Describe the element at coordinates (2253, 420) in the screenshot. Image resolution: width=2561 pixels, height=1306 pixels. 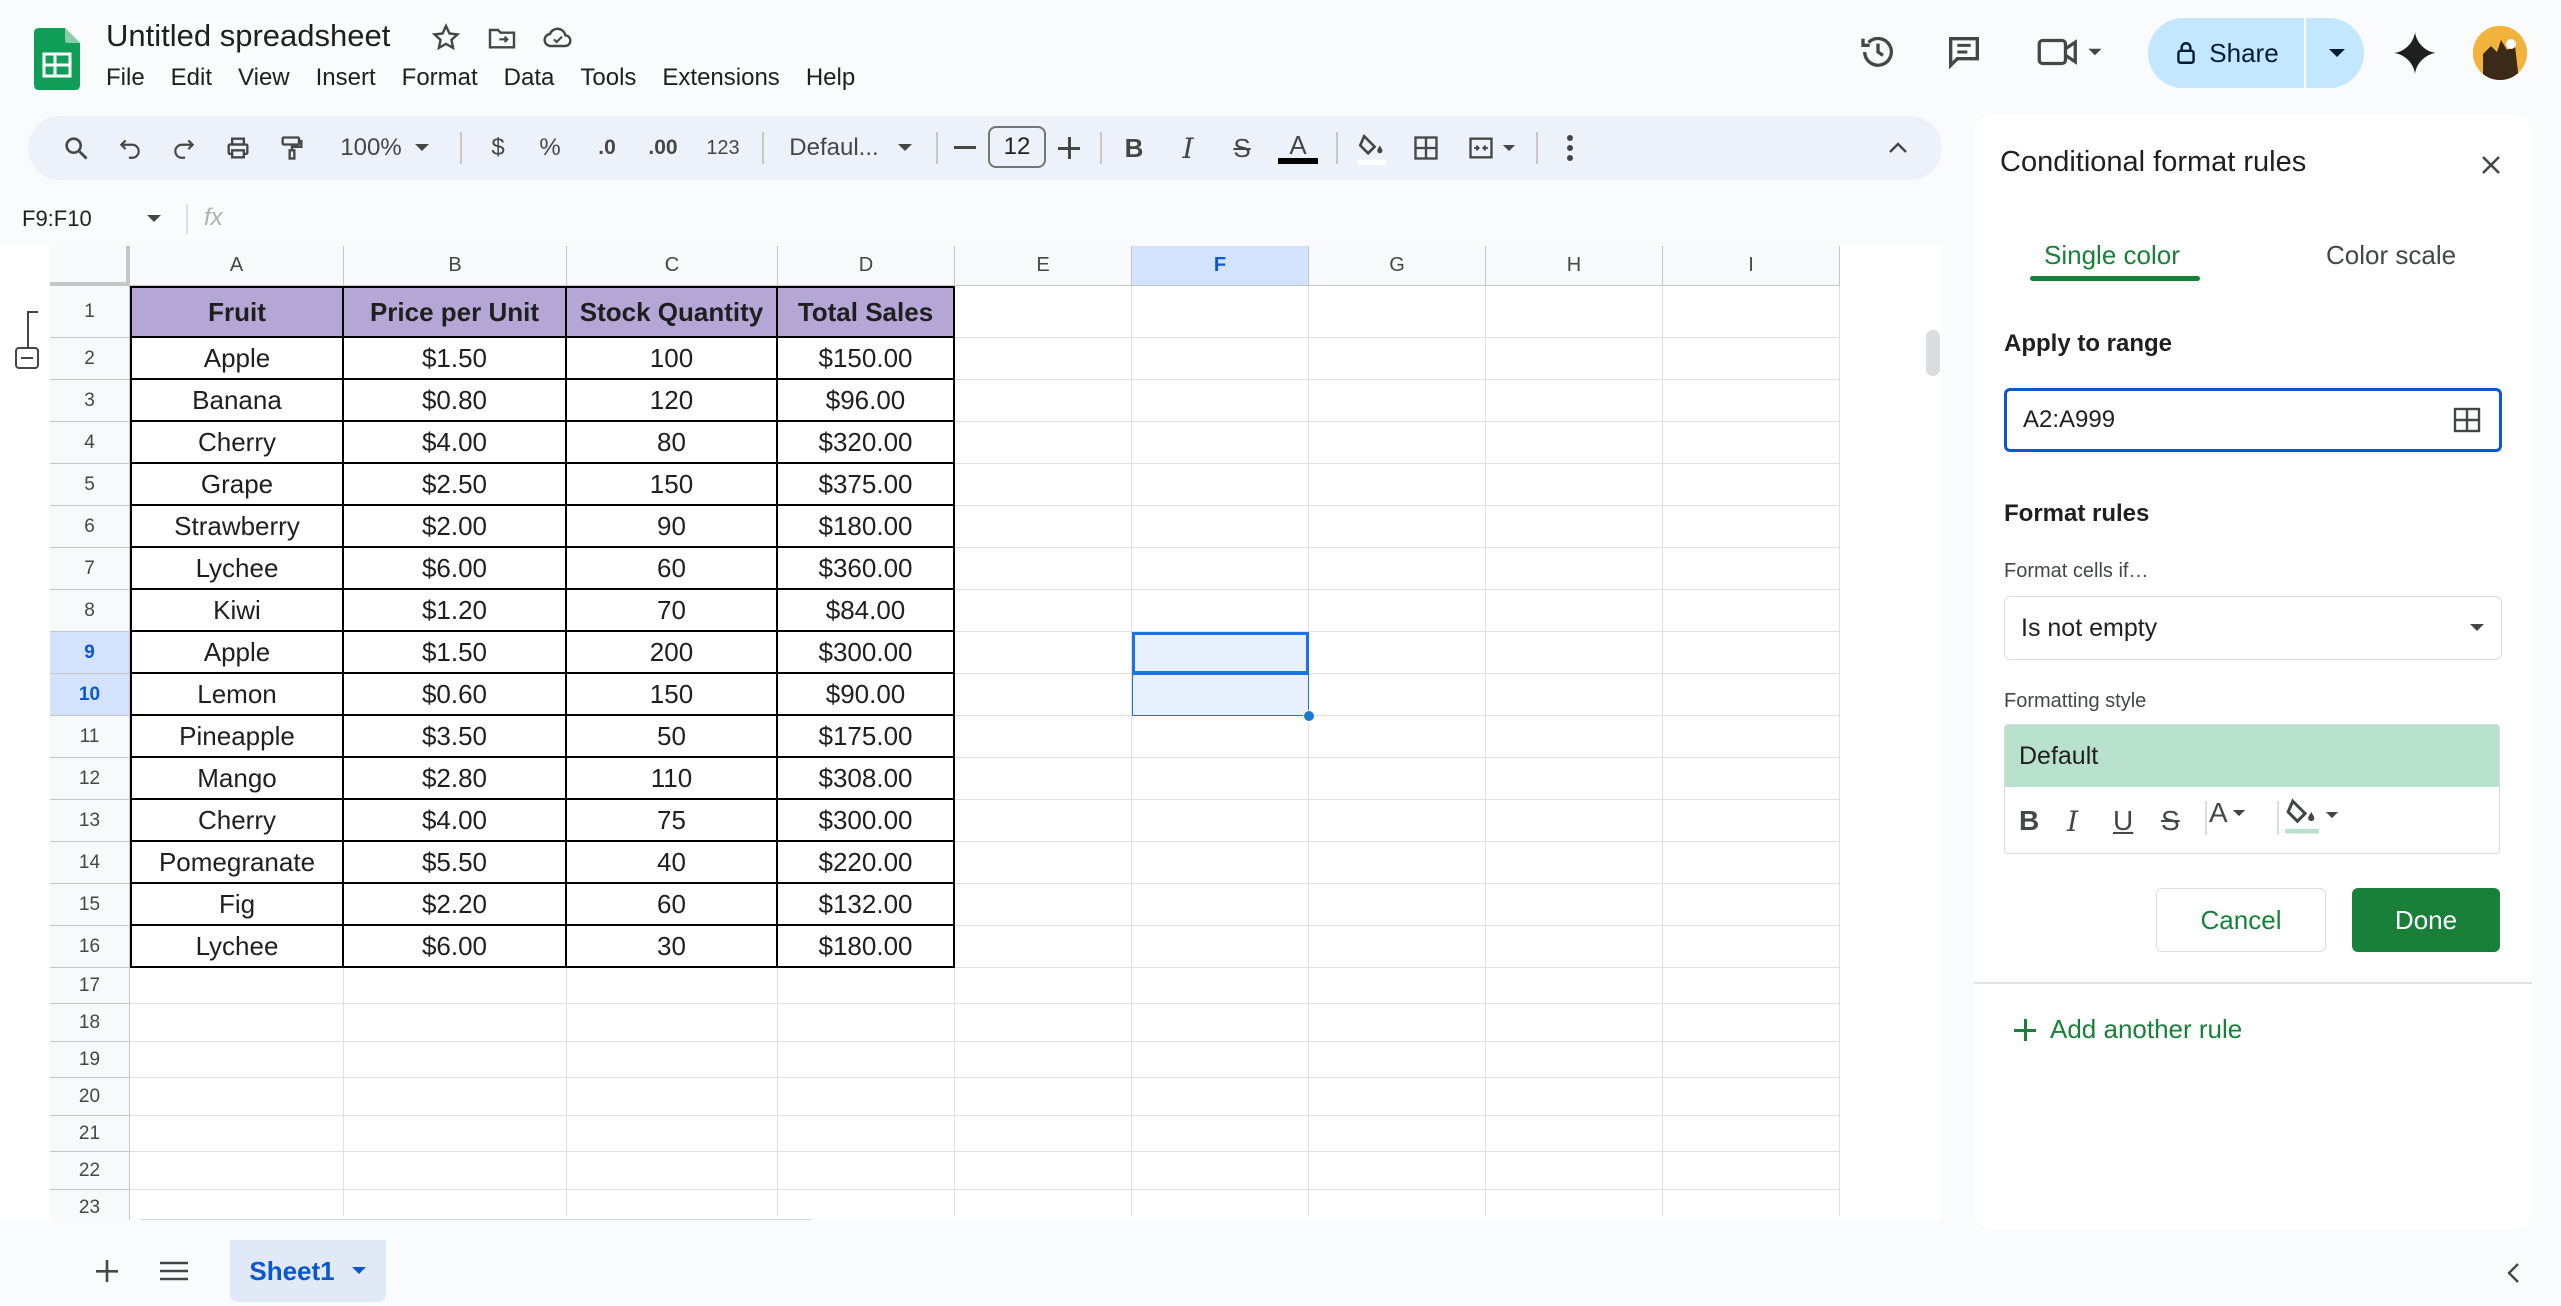
I see `range-input: A2:A999` at that location.